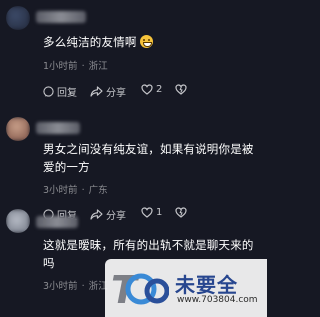 This screenshot has height=317, width=320. What do you see at coordinates (217, 300) in the screenshot?
I see `watermark-url: www.703804.com` at bounding box center [217, 300].